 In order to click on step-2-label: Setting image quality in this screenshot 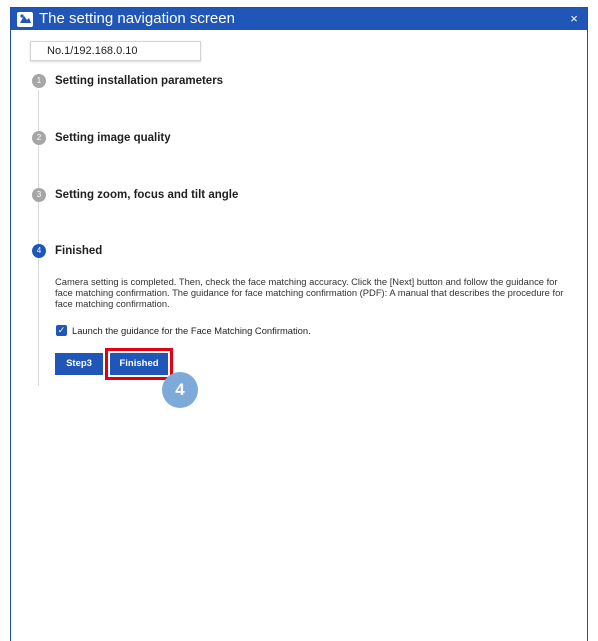, I will do `click(113, 138)`.